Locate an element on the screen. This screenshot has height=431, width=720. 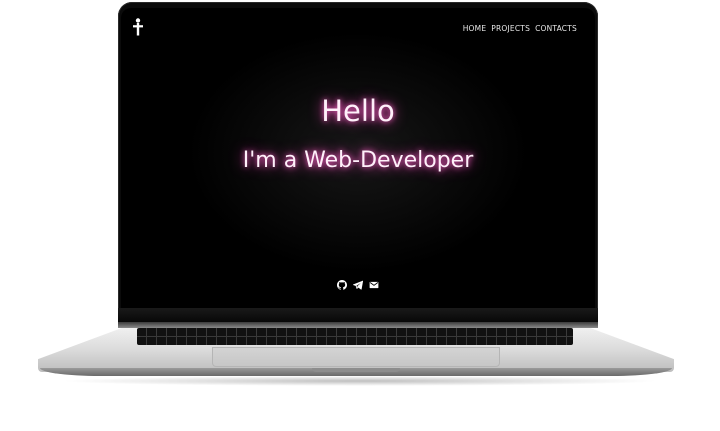
nav-projects-link: PROJECTS is located at coordinates (510, 28).